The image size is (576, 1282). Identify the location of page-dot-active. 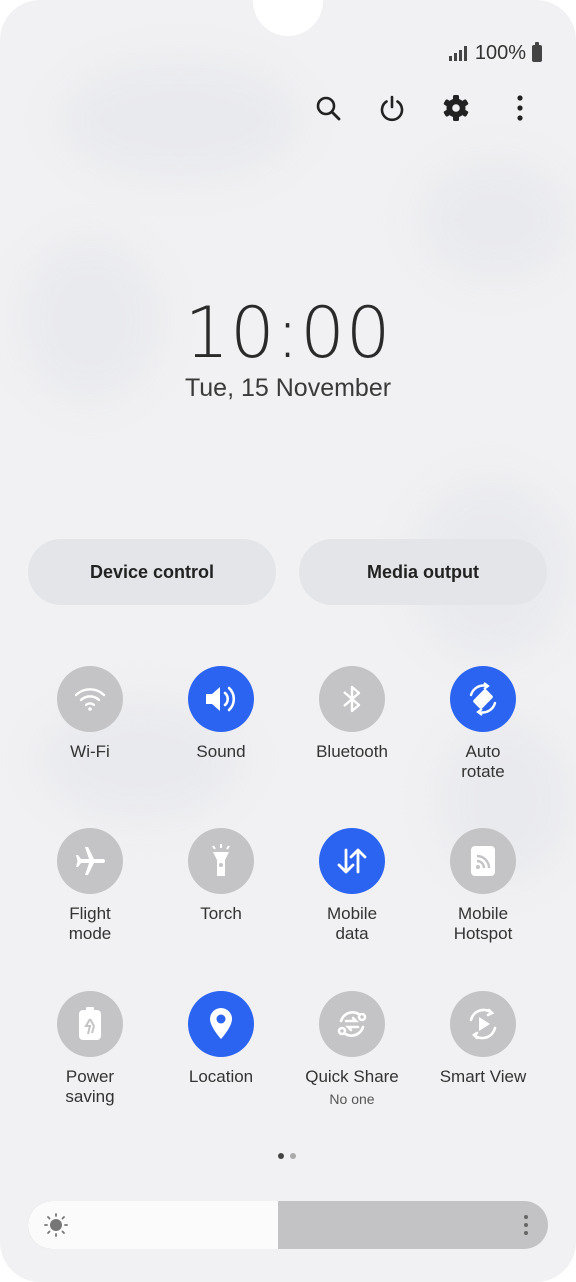
(281, 1156).